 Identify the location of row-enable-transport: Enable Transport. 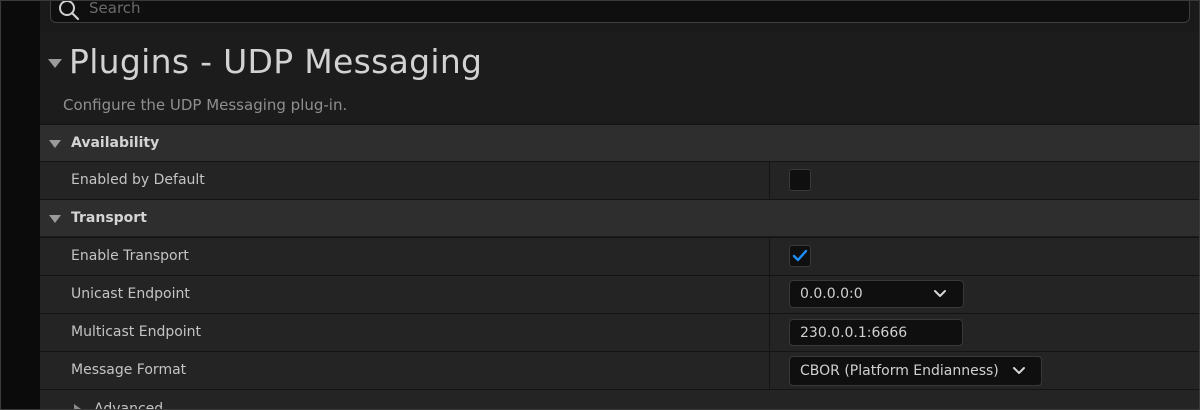
(619, 256).